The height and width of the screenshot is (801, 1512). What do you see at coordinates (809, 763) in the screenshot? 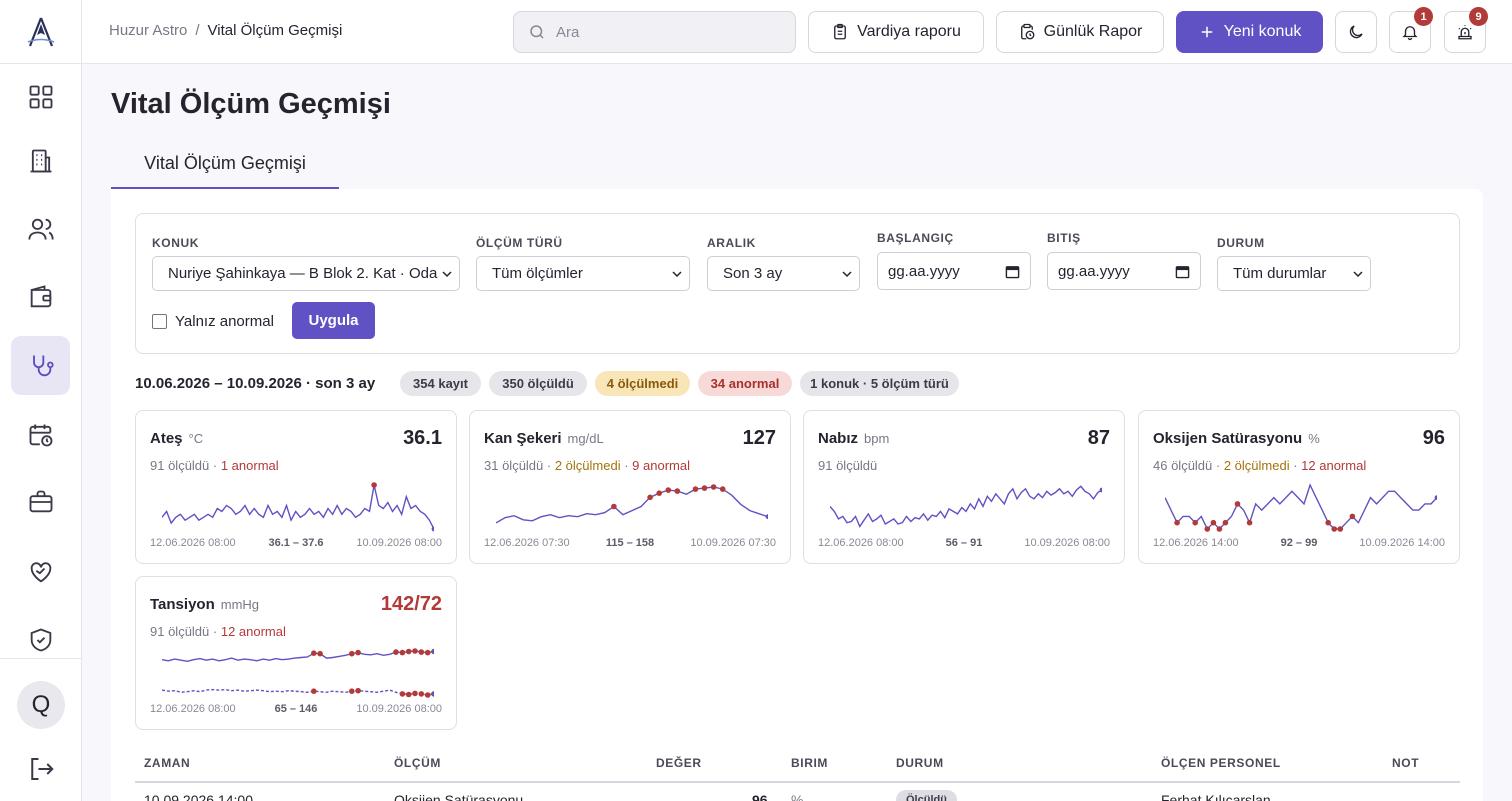
I see `column-header-unit: BIRIM` at bounding box center [809, 763].